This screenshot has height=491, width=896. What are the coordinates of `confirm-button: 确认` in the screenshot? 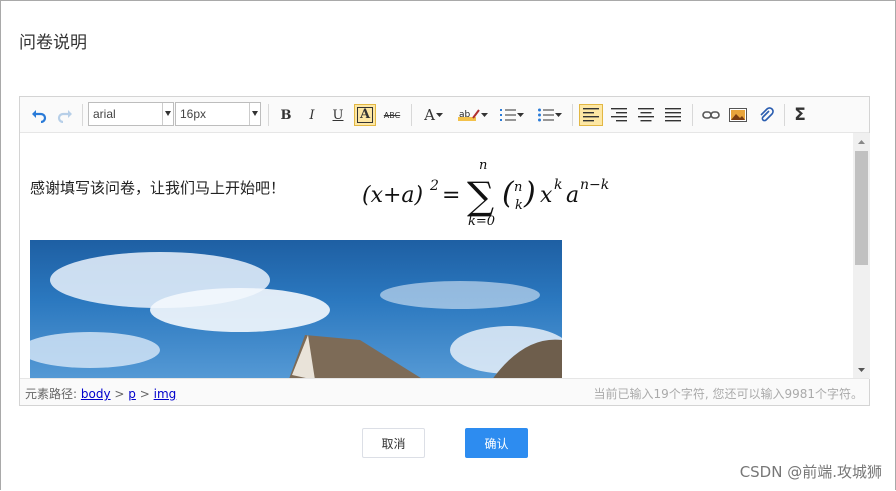 It's located at (496, 443).